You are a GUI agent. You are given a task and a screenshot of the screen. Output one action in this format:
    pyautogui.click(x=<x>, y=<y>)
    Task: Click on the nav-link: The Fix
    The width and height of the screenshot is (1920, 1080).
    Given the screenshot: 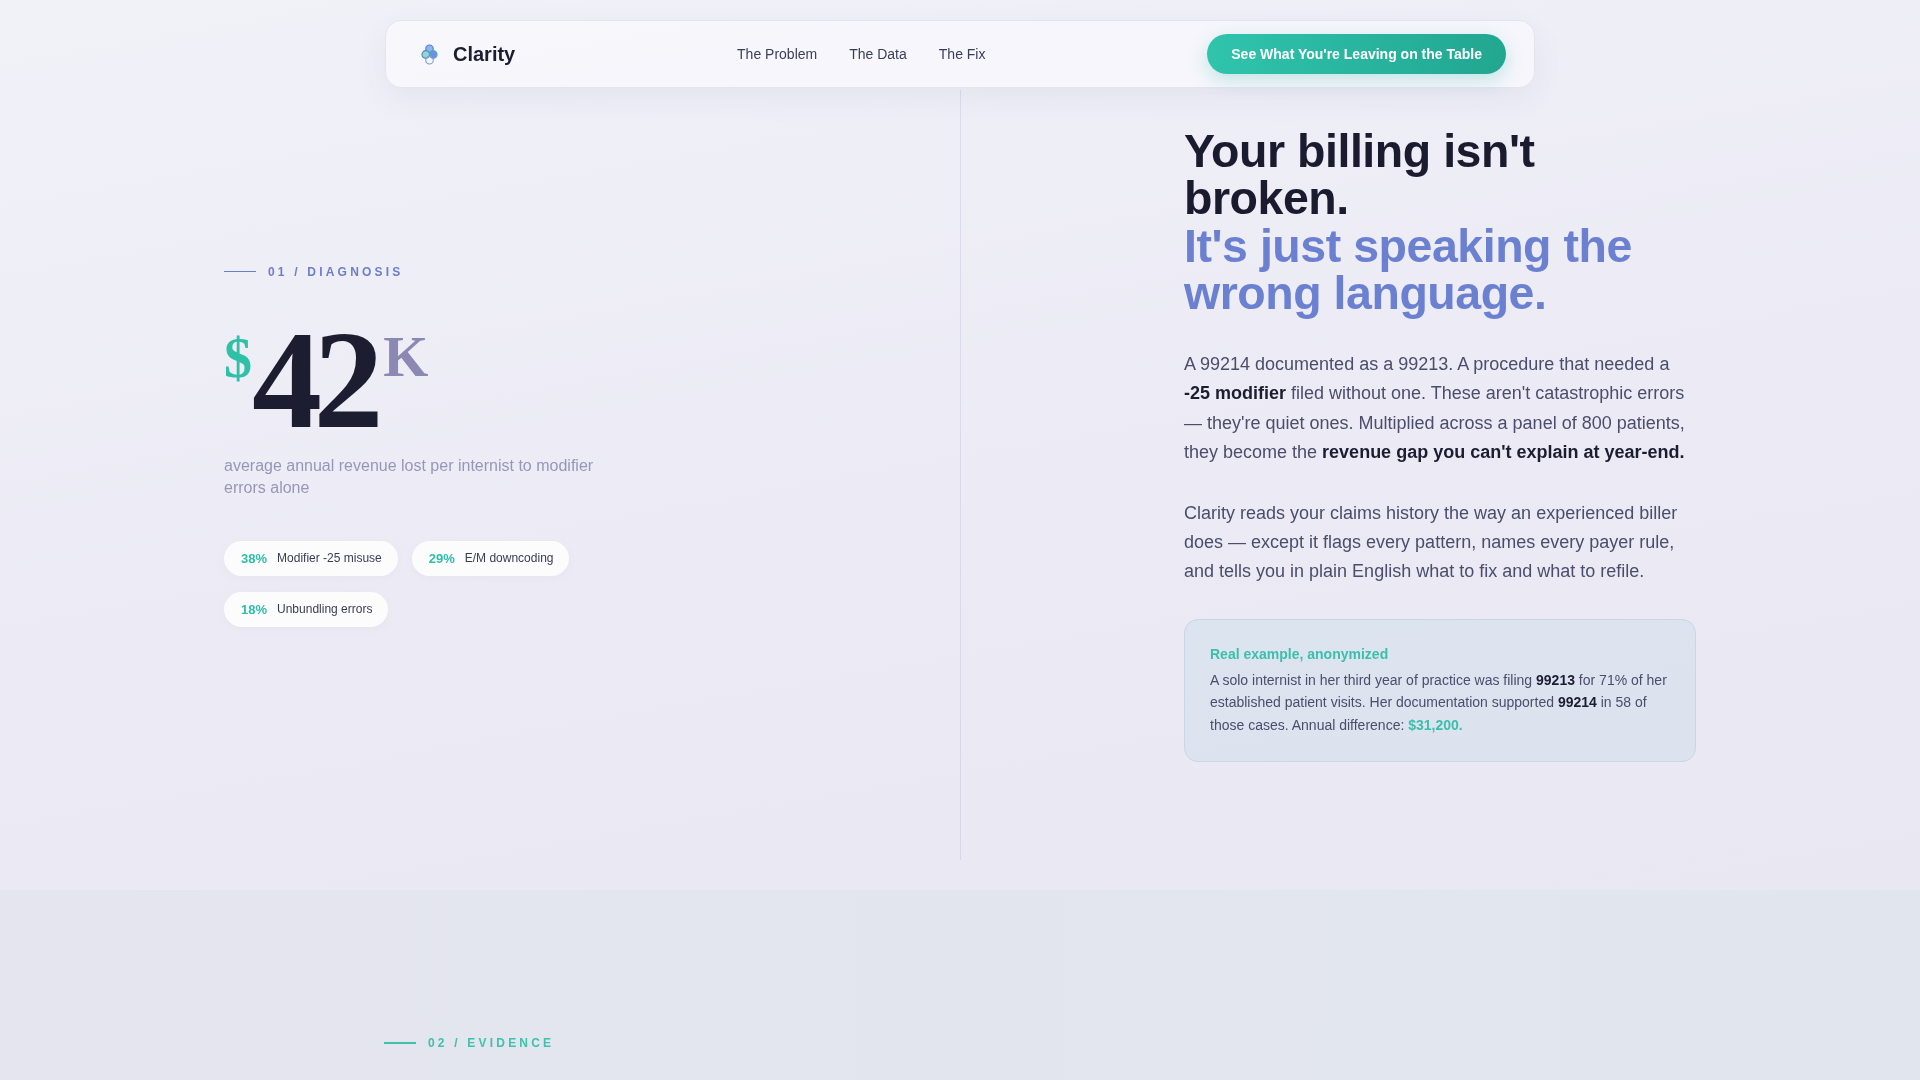 What is the action you would take?
    pyautogui.click(x=962, y=54)
    